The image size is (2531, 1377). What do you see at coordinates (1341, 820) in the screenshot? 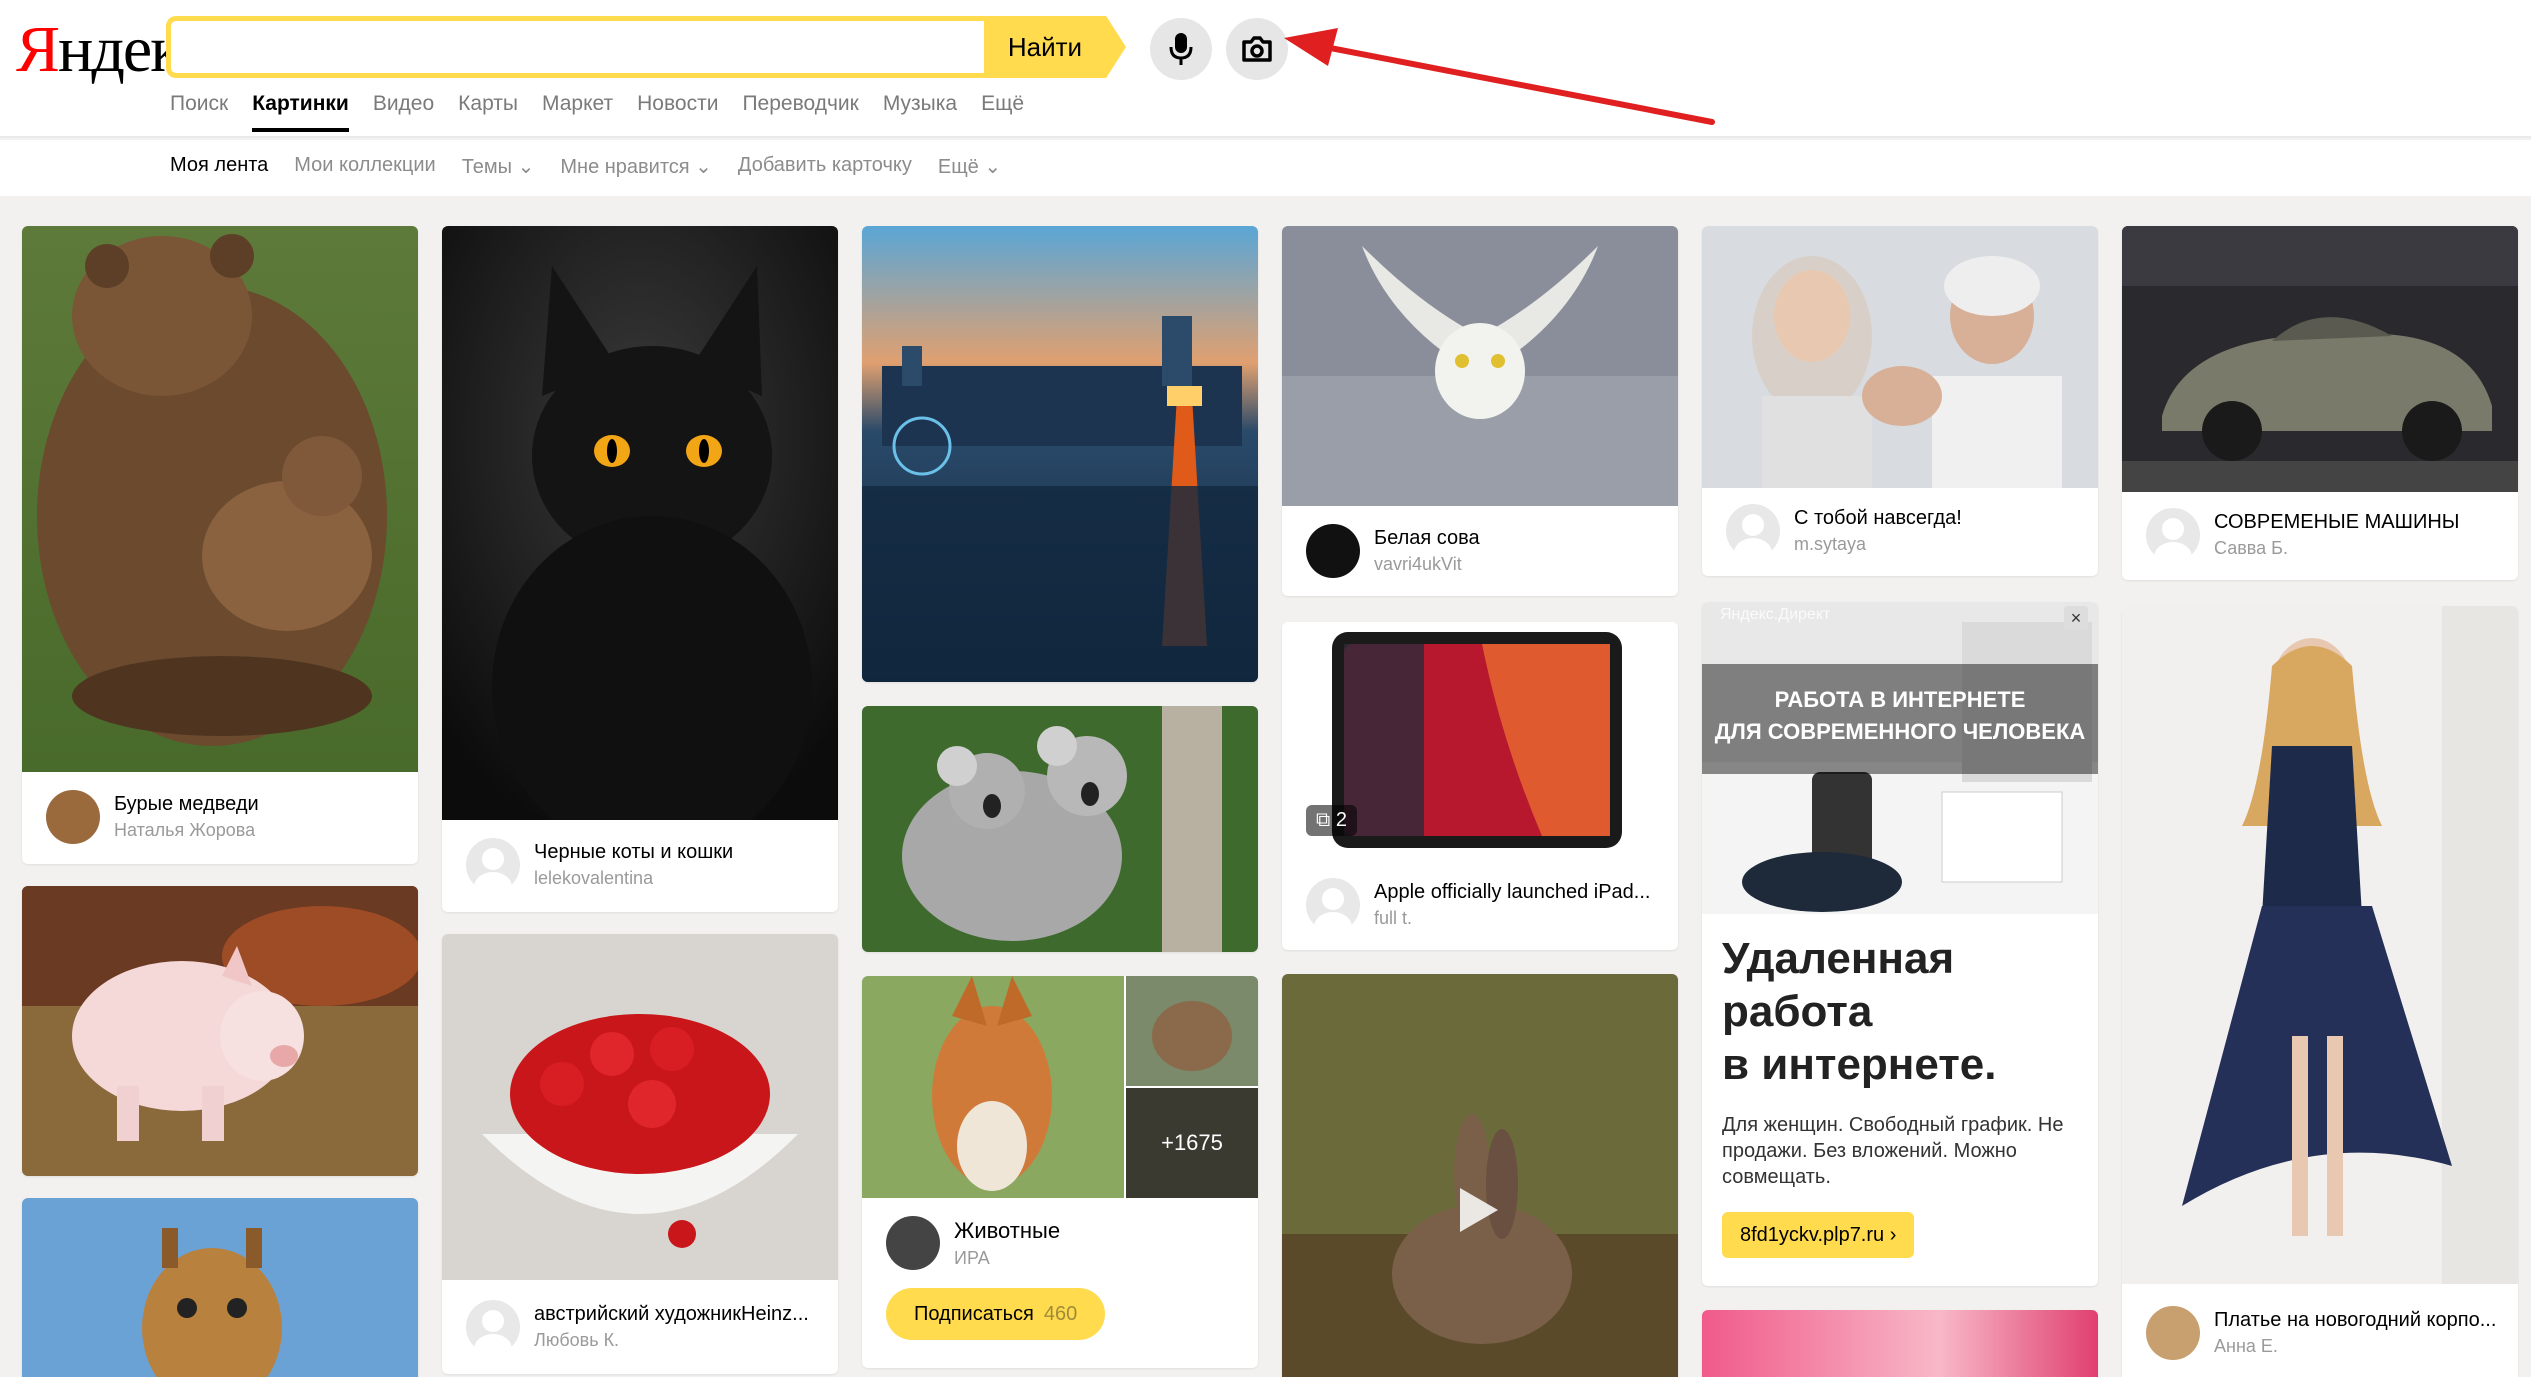
I see `images-count: 2` at bounding box center [1341, 820].